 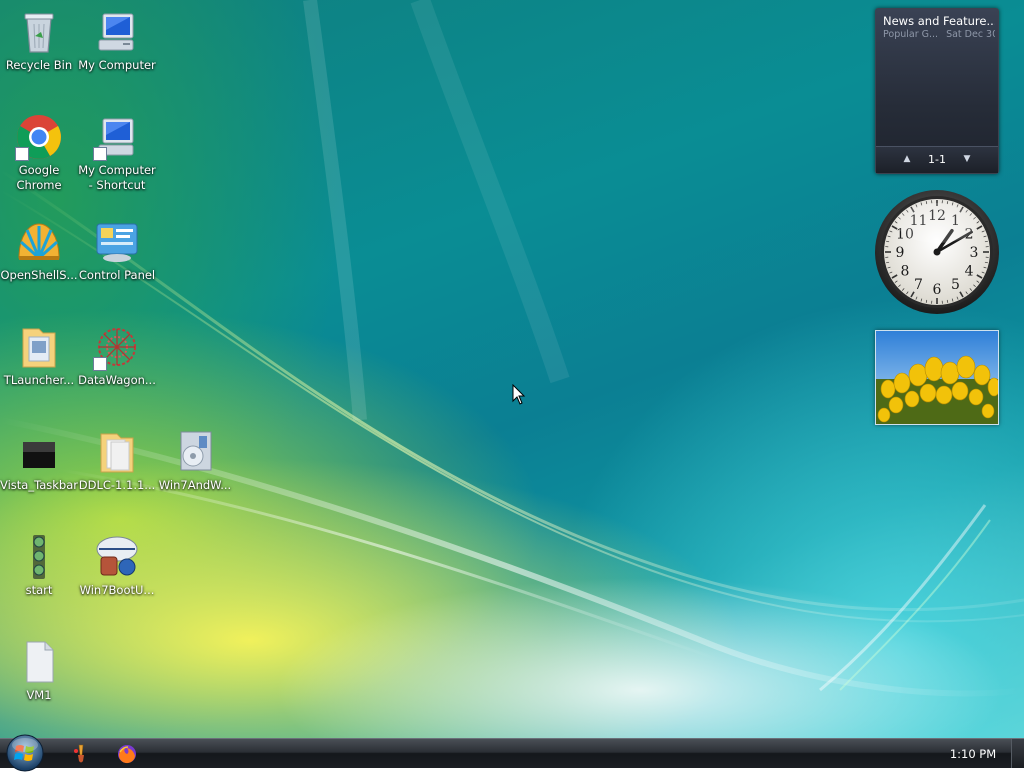 What do you see at coordinates (969, 272) in the screenshot?
I see `clock-numeral: 4` at bounding box center [969, 272].